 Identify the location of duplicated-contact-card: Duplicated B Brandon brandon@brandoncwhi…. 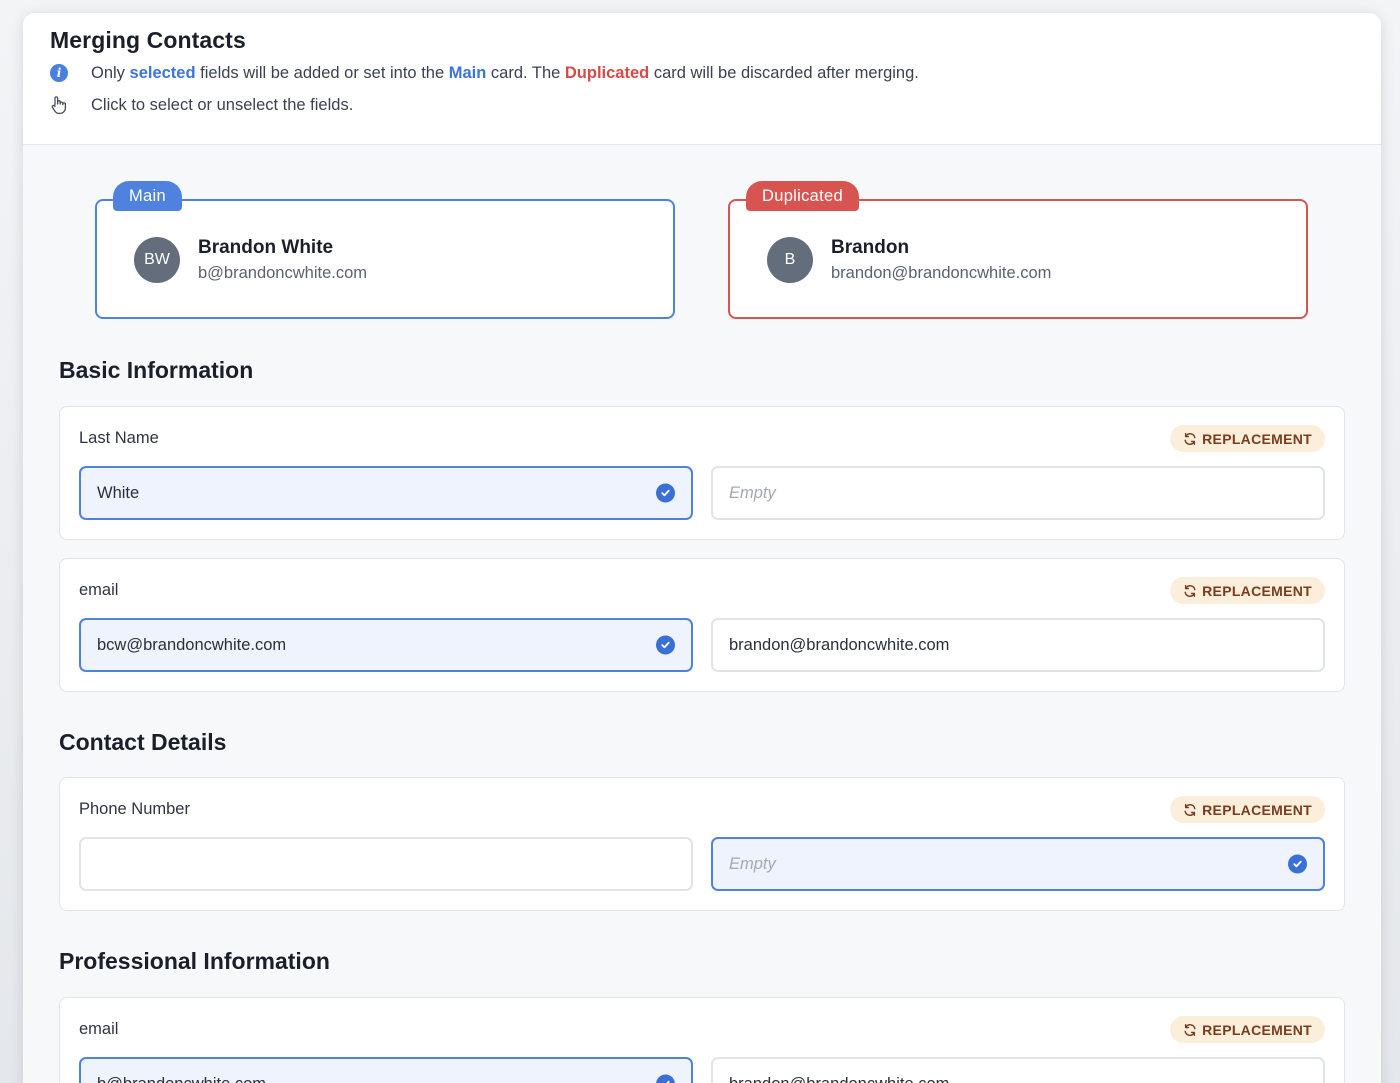
(1018, 250).